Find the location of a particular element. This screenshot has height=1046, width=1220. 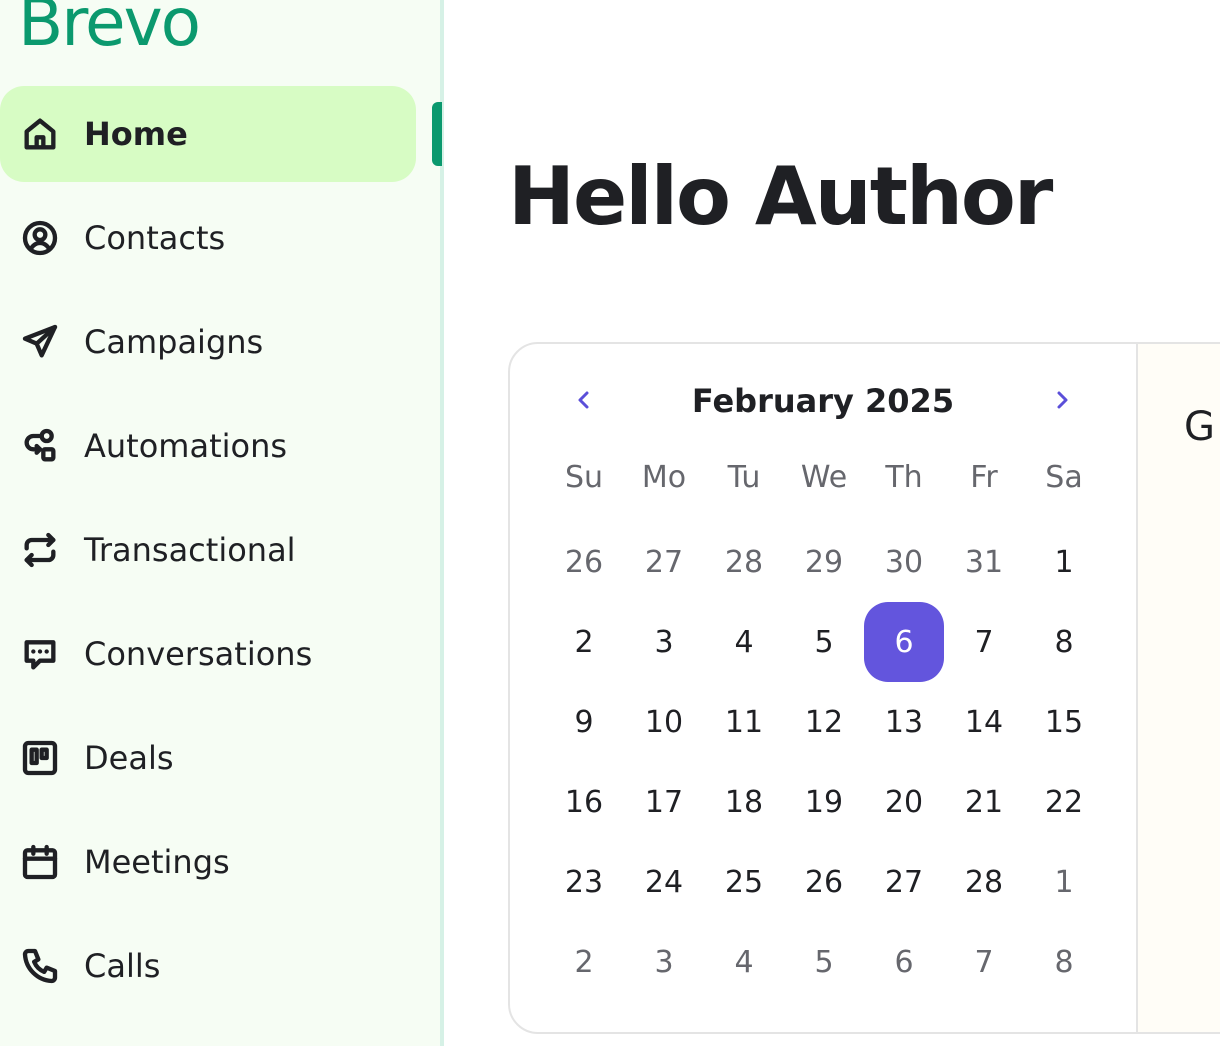

sidebar-item-conversations: Conversations is located at coordinates (208, 654).